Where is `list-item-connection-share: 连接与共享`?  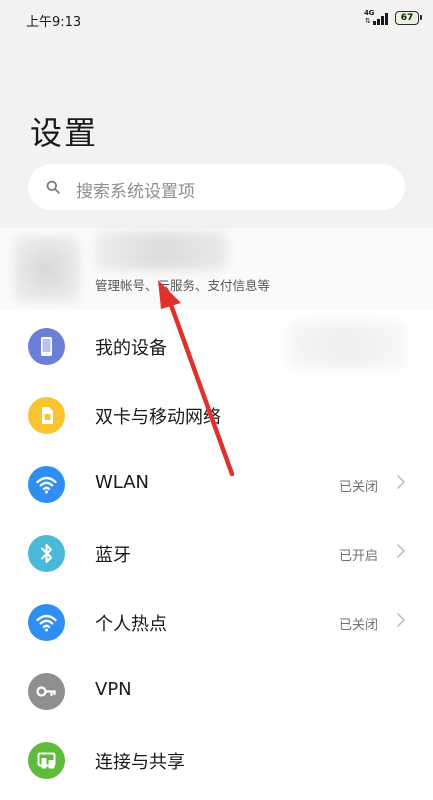 list-item-connection-share: 连接与共享 is located at coordinates (216, 760).